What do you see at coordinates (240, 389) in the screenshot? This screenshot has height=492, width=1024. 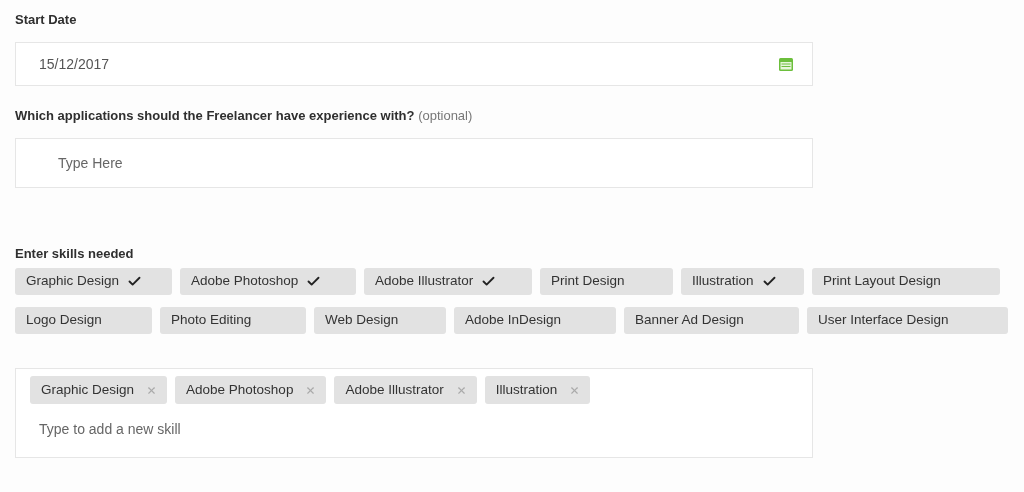 I see `tag-label: Adobe Photoshop` at bounding box center [240, 389].